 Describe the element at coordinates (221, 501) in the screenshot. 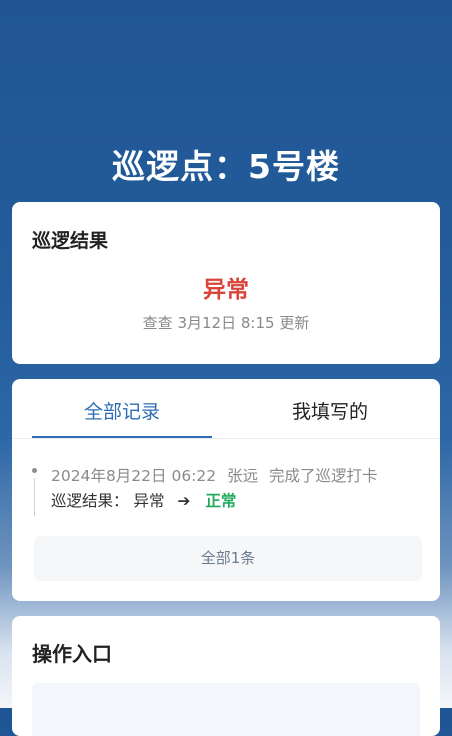

I see `record-new-value: 正常` at that location.